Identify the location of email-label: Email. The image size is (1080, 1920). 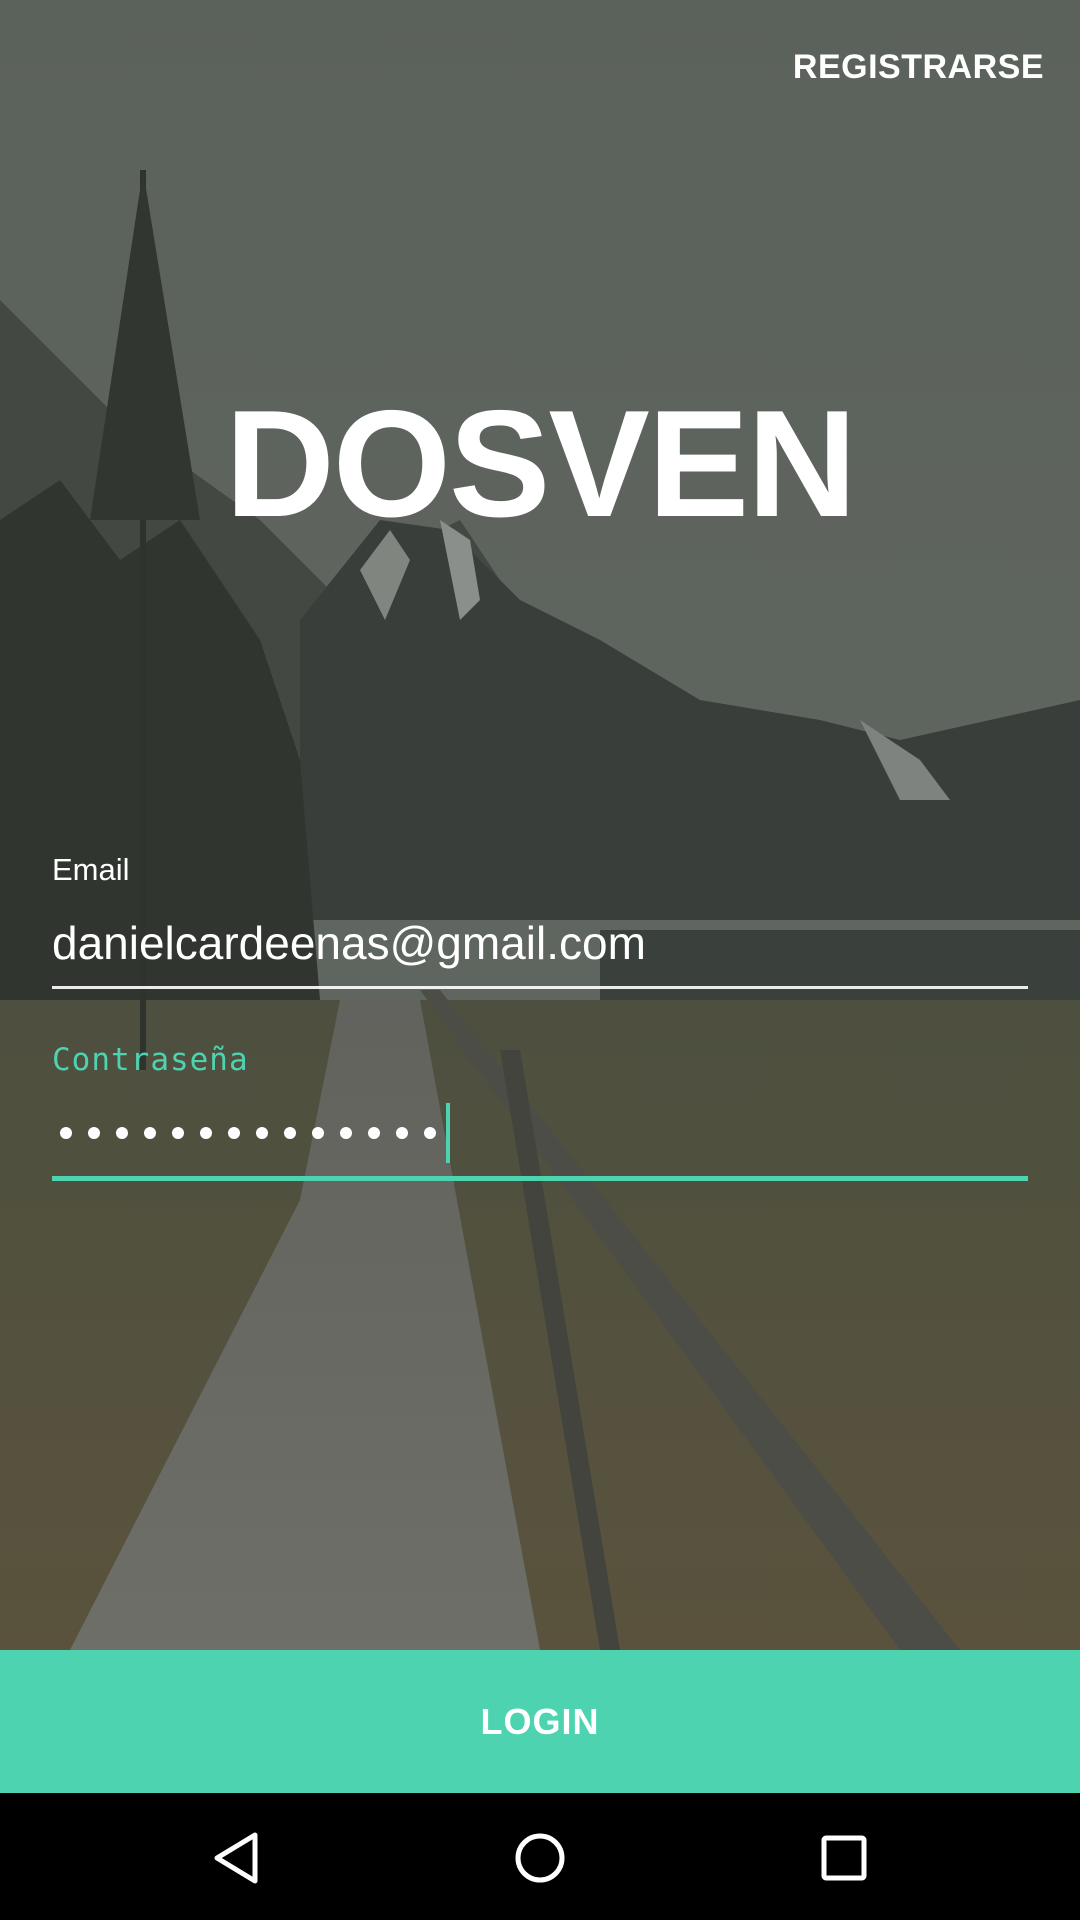
(91, 869).